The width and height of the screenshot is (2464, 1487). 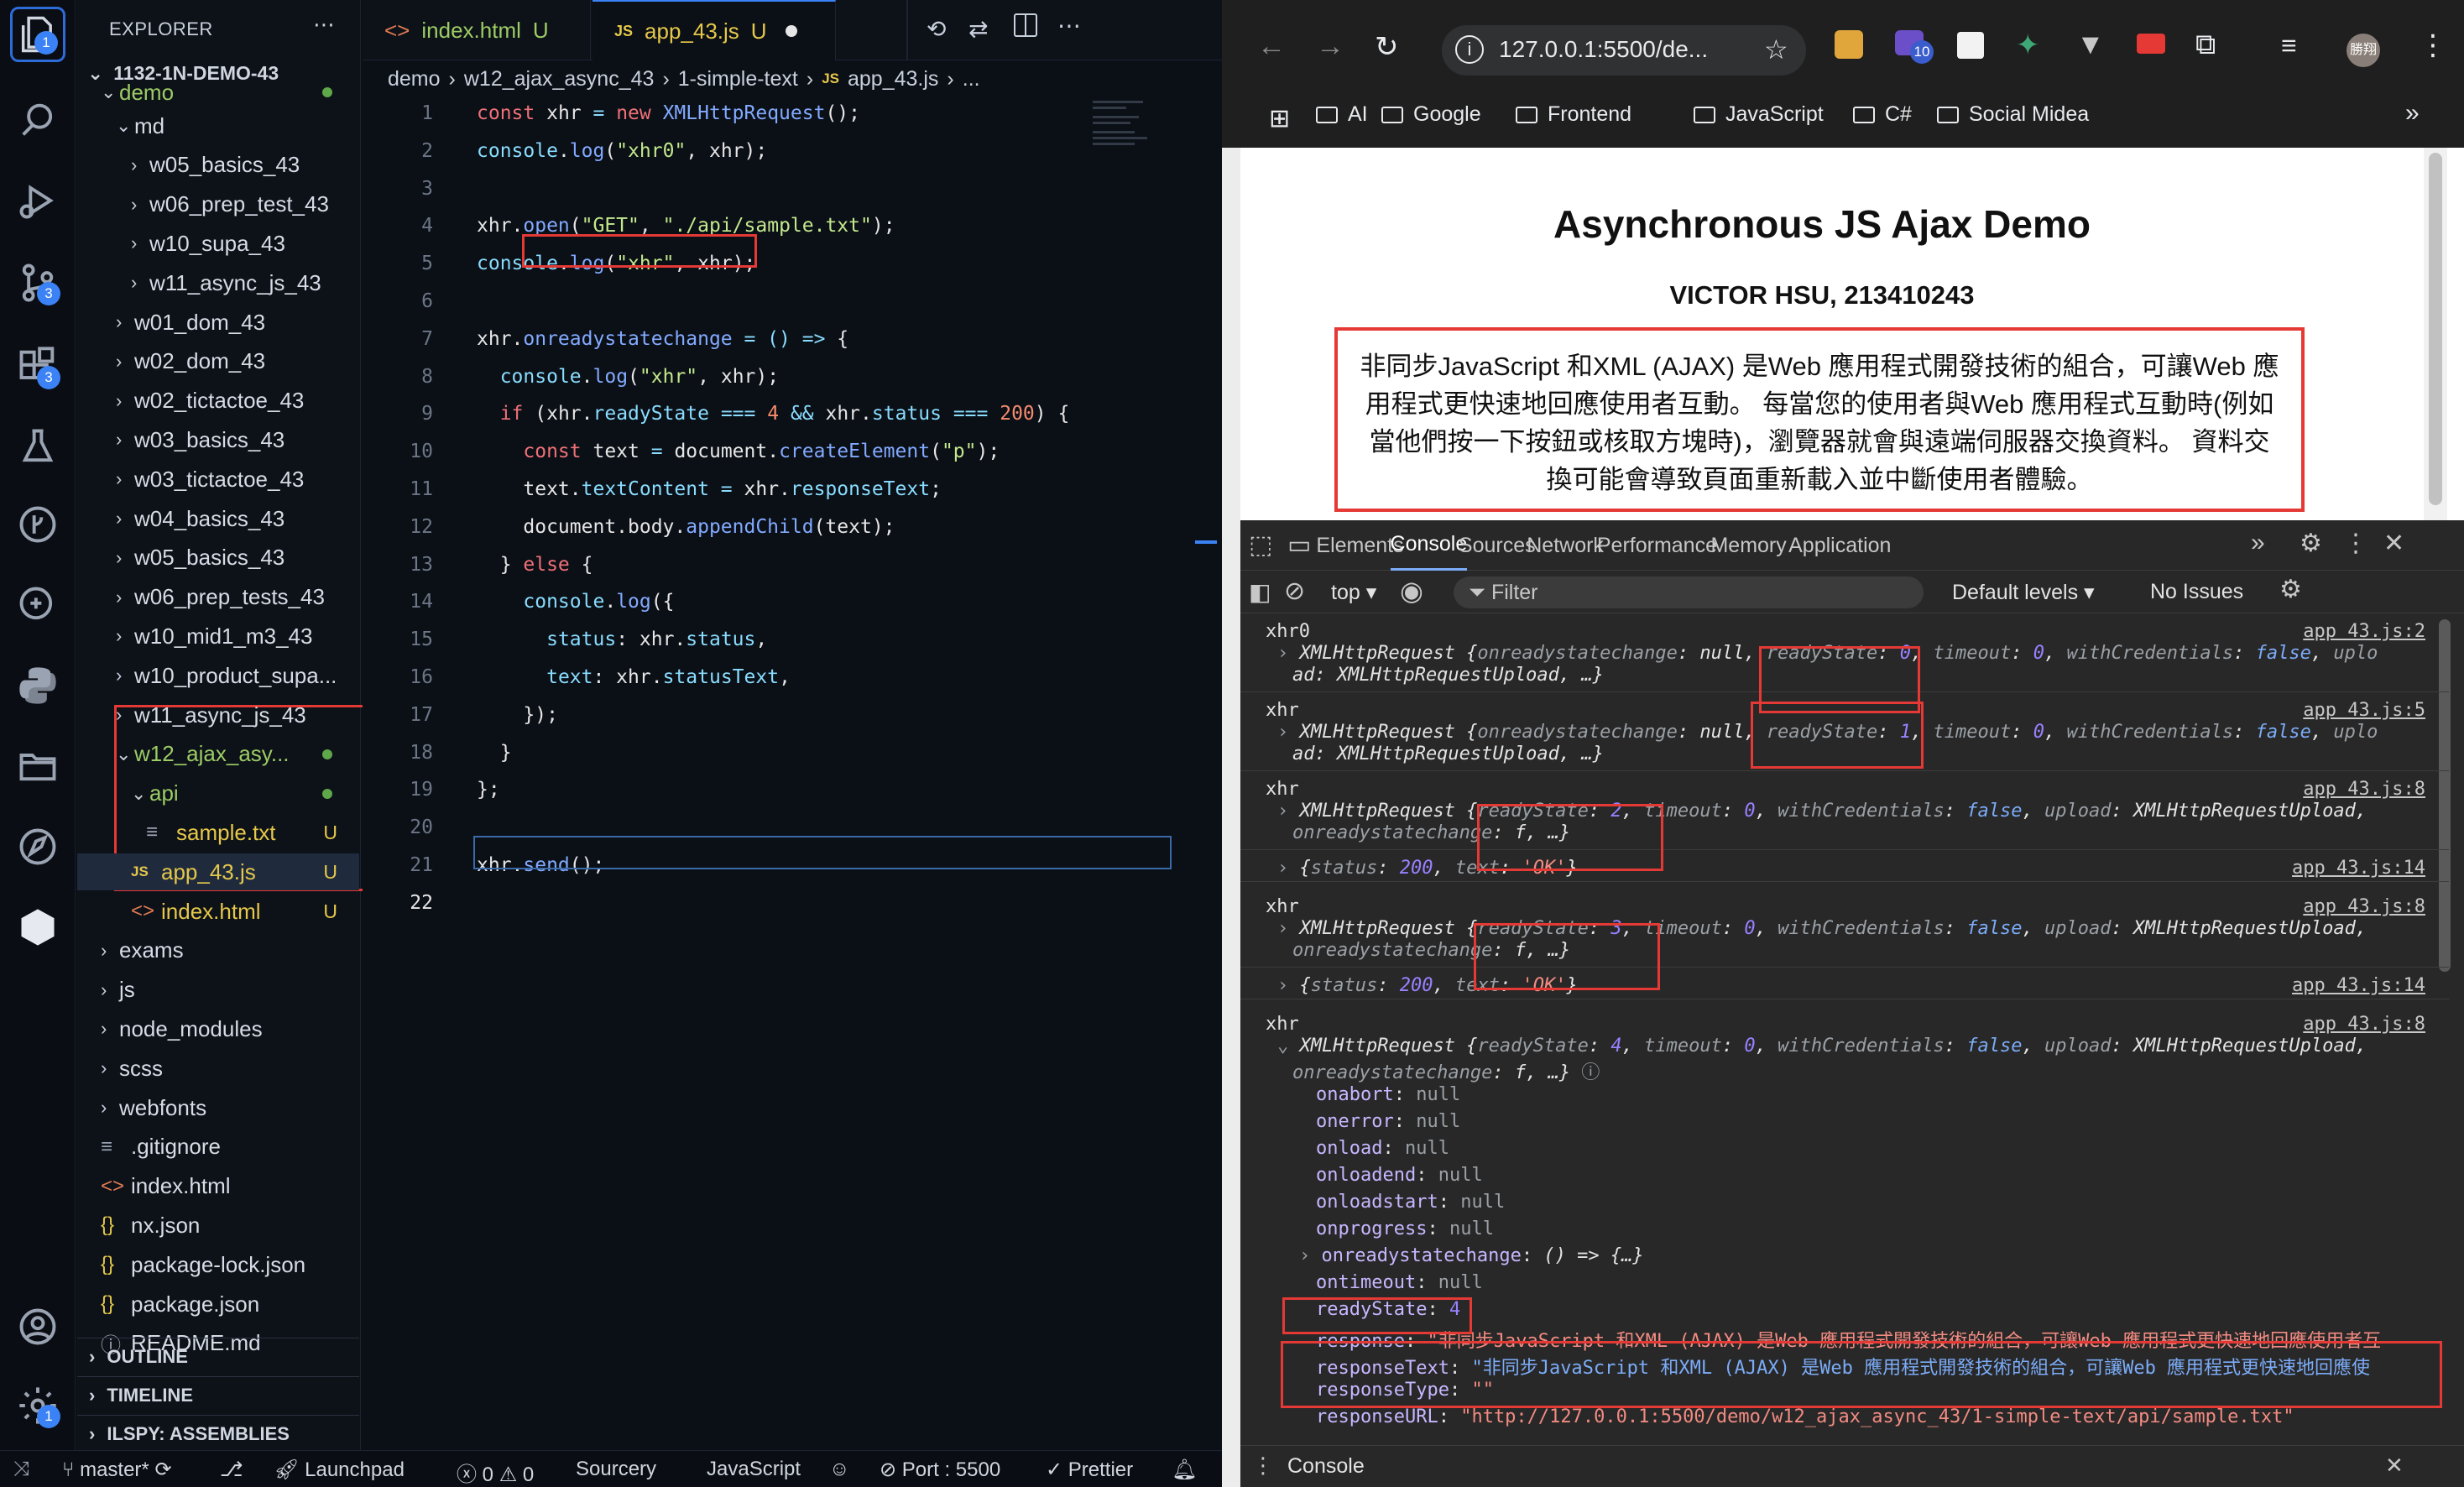 What do you see at coordinates (218, 1107) in the screenshot?
I see `tree-item: › webfonts` at bounding box center [218, 1107].